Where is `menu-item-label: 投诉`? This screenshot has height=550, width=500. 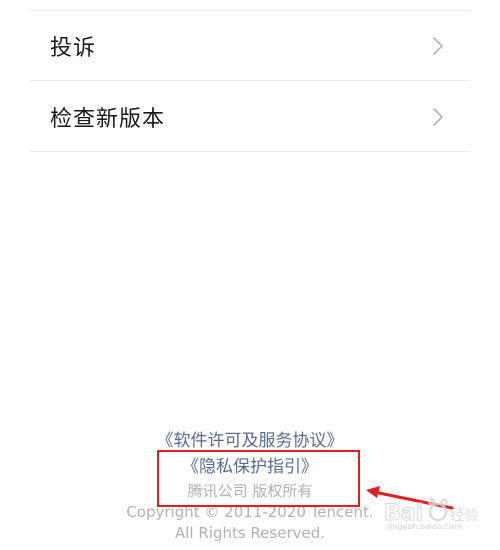 menu-item-label: 投诉 is located at coordinates (73, 48).